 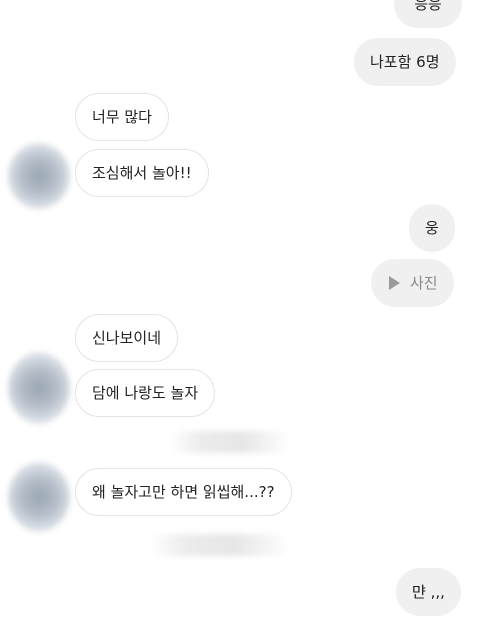 What do you see at coordinates (394, 283) in the screenshot?
I see `play-icon` at bounding box center [394, 283].